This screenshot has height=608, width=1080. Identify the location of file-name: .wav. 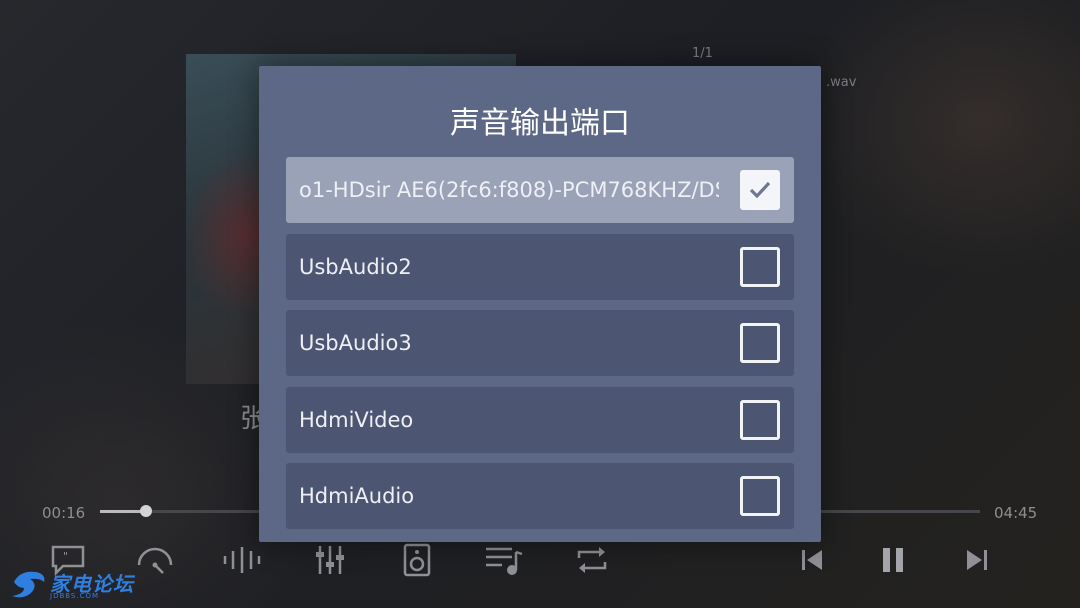
(841, 82).